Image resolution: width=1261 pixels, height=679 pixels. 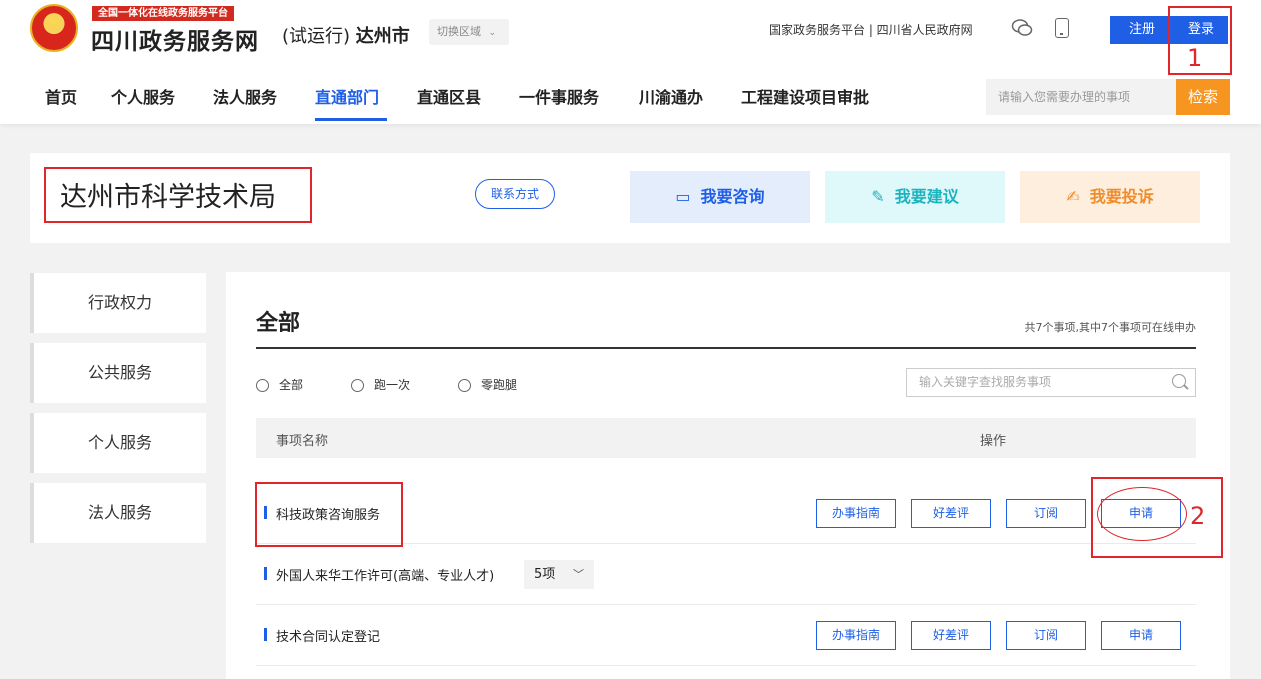 I want to click on filter-all-label: 全部, so click(x=291, y=385).